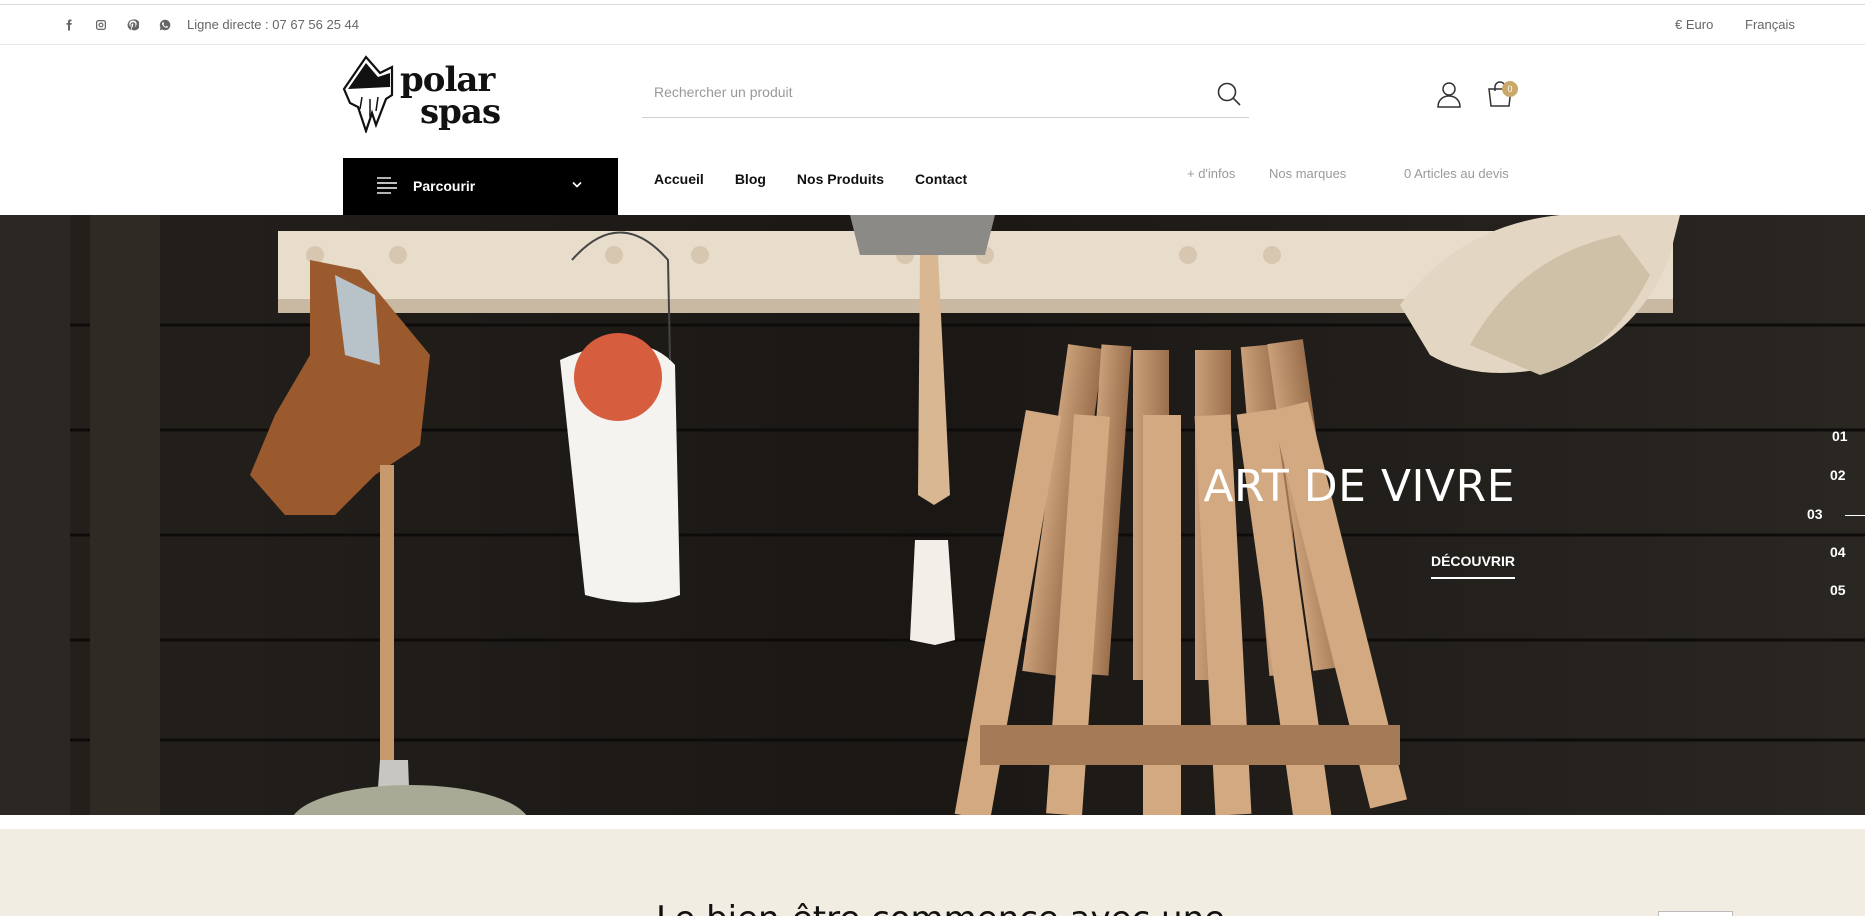 The width and height of the screenshot is (1865, 916). Describe the element at coordinates (1838, 590) in the screenshot. I see `slide-indicator-05: 05` at that location.